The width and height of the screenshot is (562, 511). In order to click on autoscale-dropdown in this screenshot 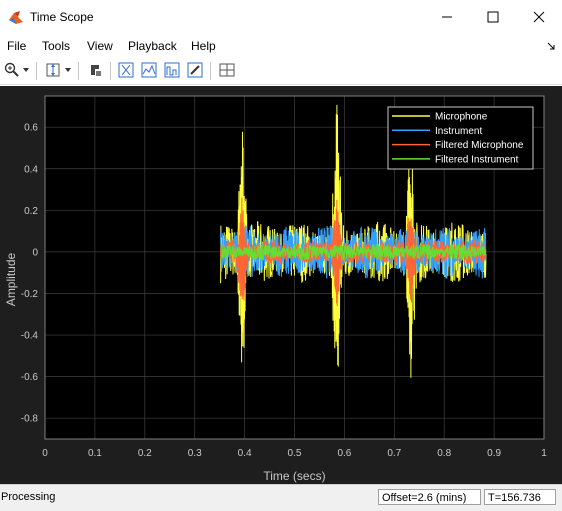, I will do `click(68, 70)`.